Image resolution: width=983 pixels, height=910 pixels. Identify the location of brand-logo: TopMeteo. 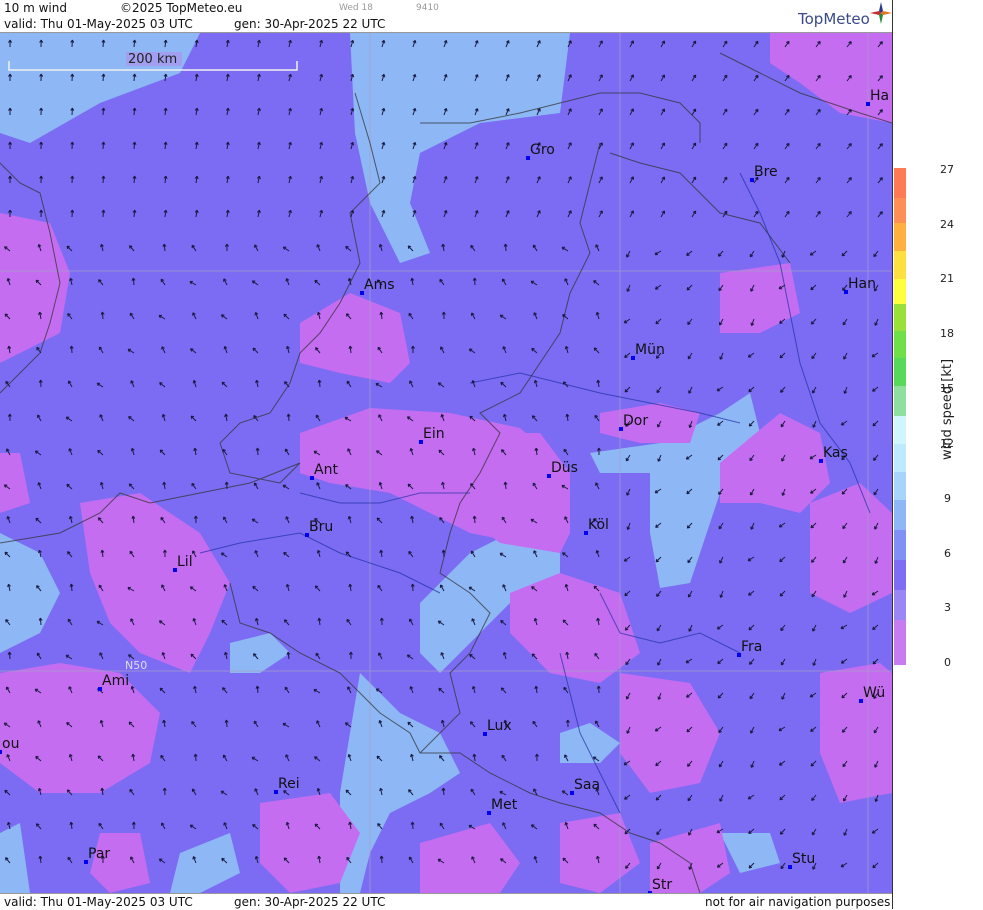
(845, 15).